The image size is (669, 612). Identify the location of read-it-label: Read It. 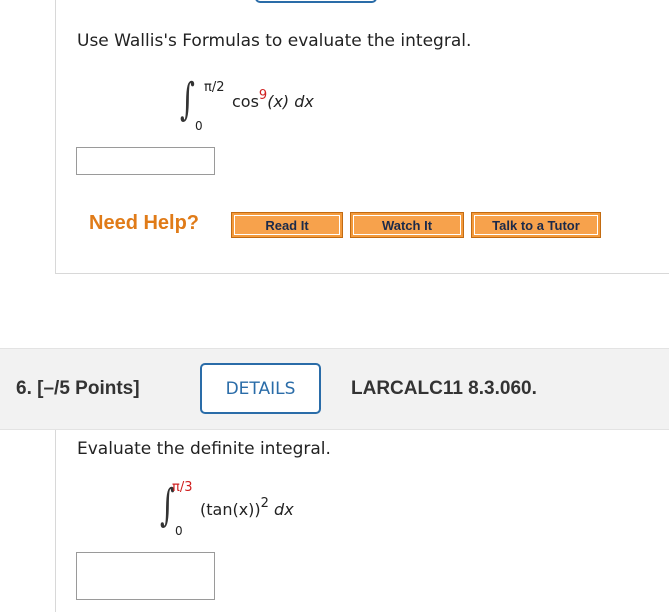
(287, 225).